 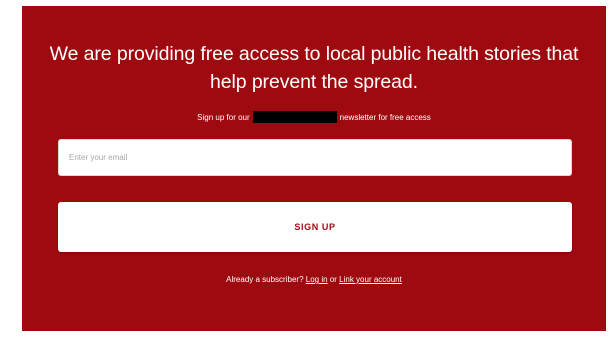 I want to click on login-link: Log in, so click(x=317, y=279).